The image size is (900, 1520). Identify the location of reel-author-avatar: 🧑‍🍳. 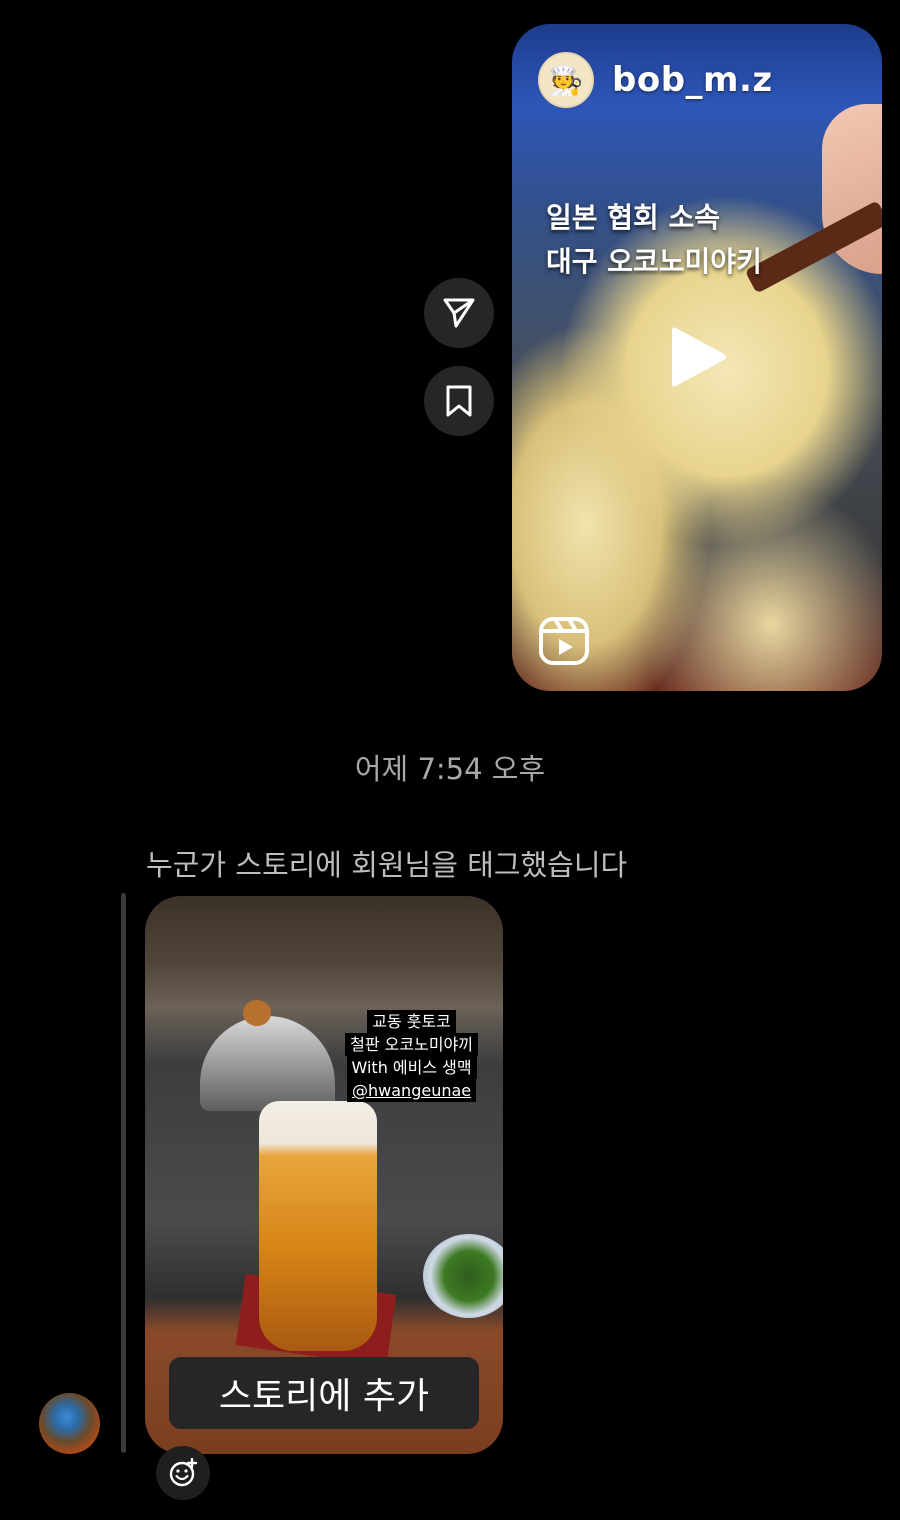
(566, 80).